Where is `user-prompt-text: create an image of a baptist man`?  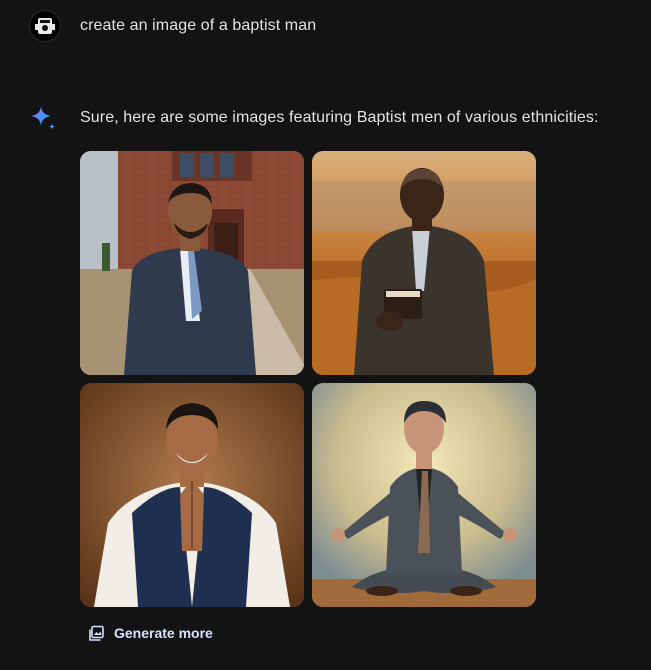 user-prompt-text: create an image of a baptist man is located at coordinates (198, 25).